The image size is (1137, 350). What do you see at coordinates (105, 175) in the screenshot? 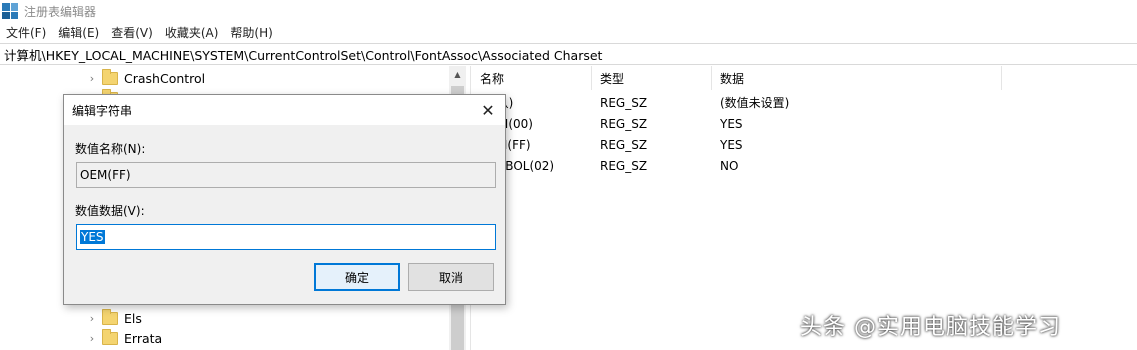
I see `value-name-text: OEM(FF)` at bounding box center [105, 175].